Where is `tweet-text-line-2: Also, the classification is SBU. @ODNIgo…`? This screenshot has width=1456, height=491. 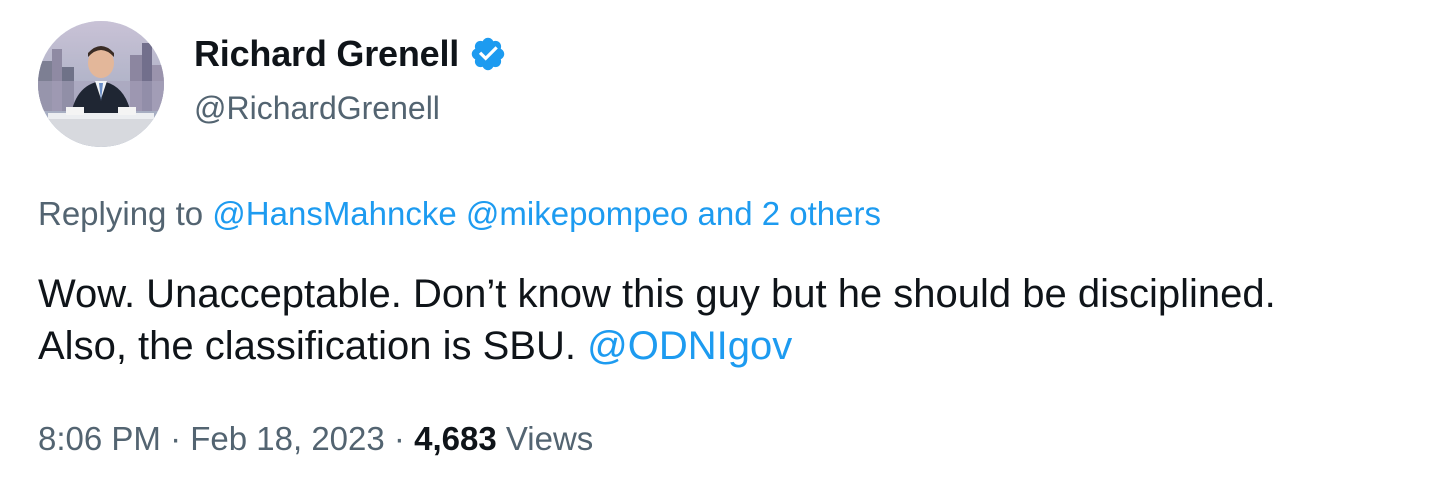 tweet-text-line-2: Also, the classification is SBU. @ODNIgo… is located at coordinates (738, 346).